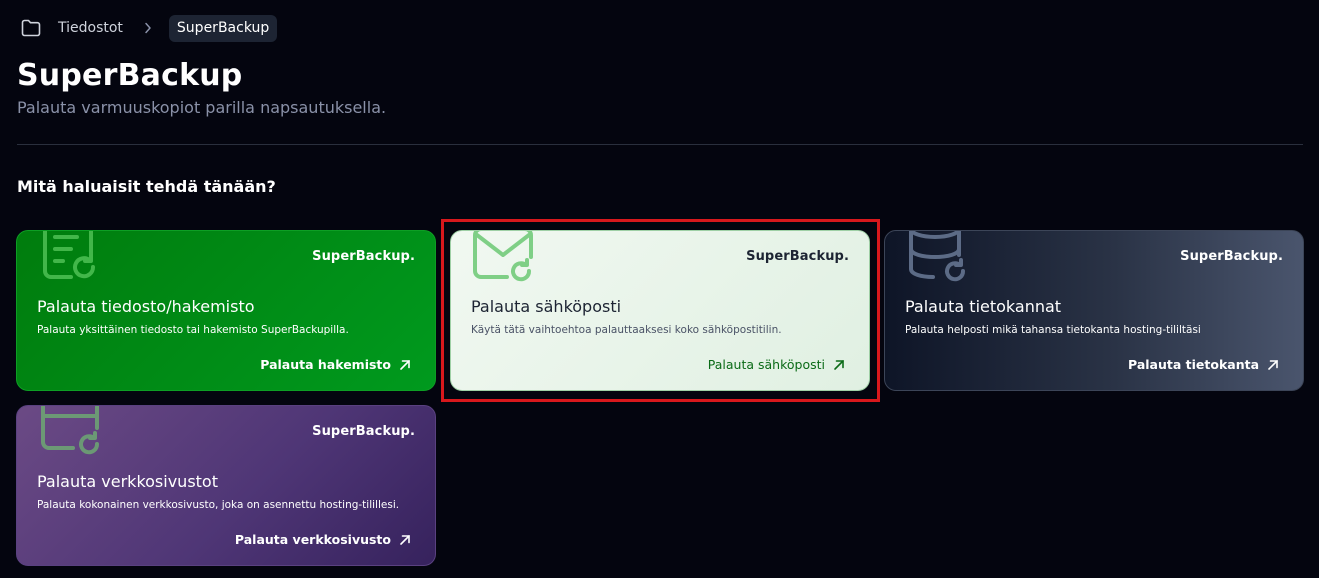 The width and height of the screenshot is (1319, 578). Describe the element at coordinates (660, 144) in the screenshot. I see `divider` at that location.